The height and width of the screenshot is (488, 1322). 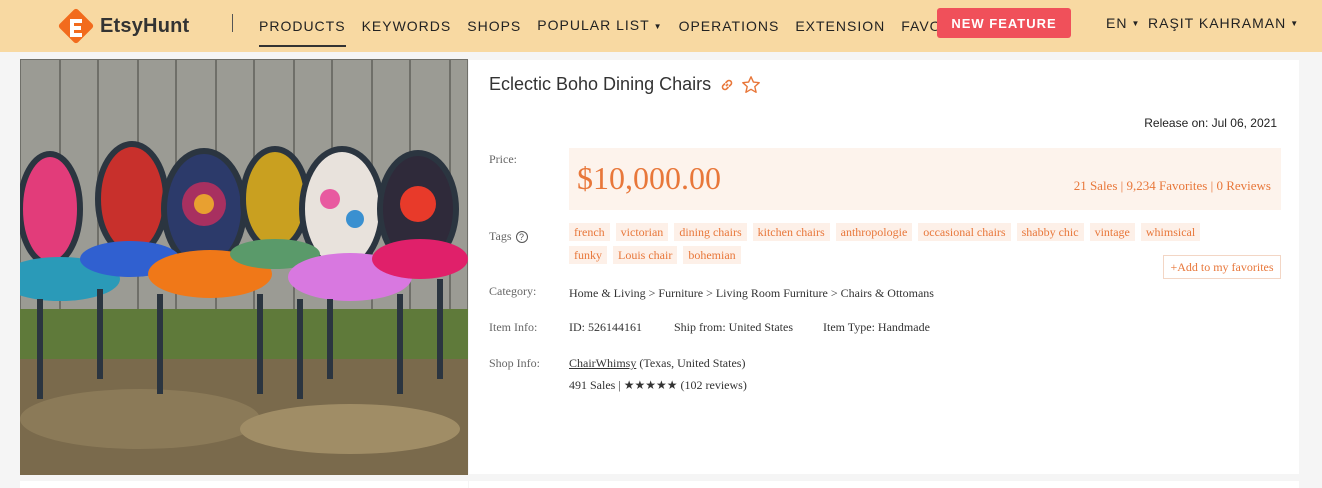 What do you see at coordinates (500, 236) in the screenshot?
I see `tags-label: Tags` at bounding box center [500, 236].